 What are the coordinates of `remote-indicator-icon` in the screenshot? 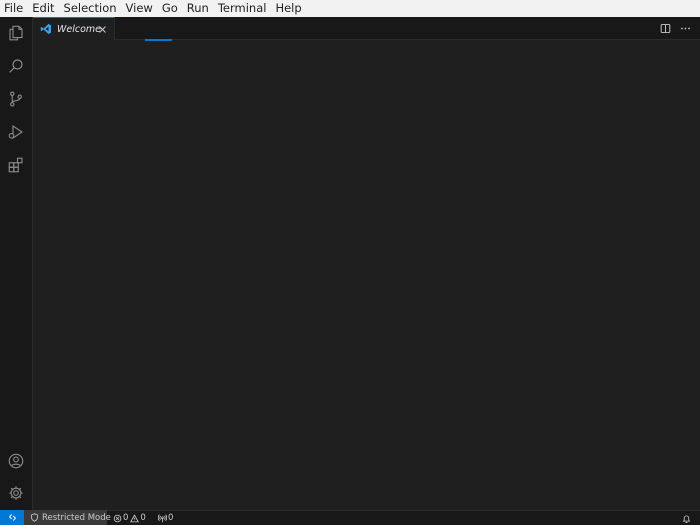 It's located at (12, 517).